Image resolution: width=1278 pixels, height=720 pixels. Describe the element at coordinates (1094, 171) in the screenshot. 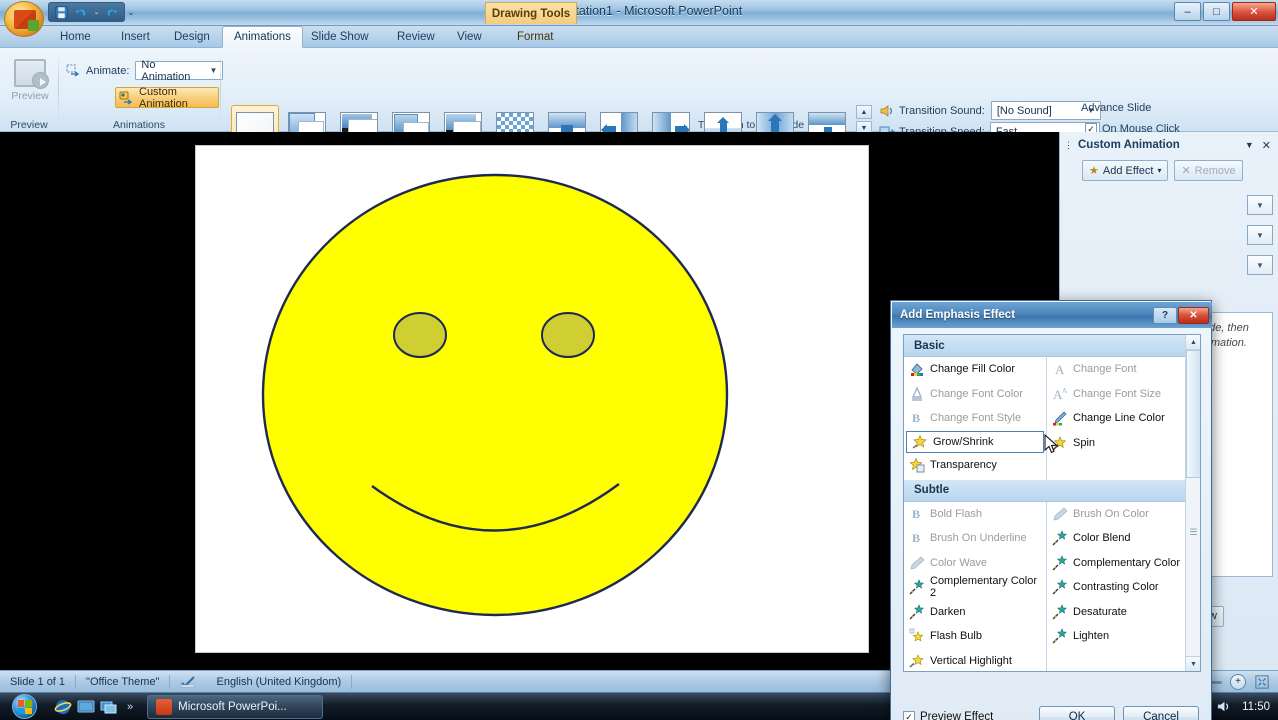

I see `add-effect-icon: ★` at that location.